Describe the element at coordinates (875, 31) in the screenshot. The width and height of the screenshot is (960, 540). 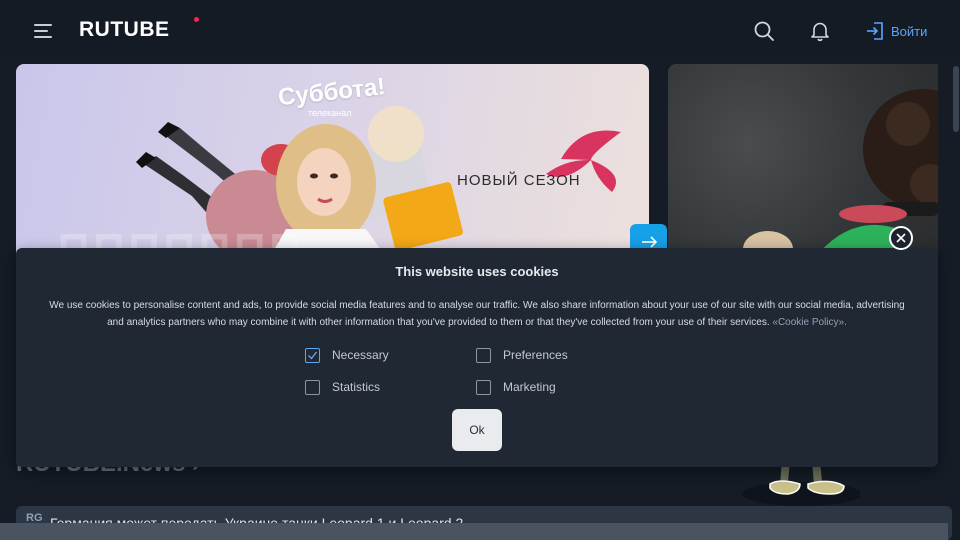
I see `login-icon` at that location.